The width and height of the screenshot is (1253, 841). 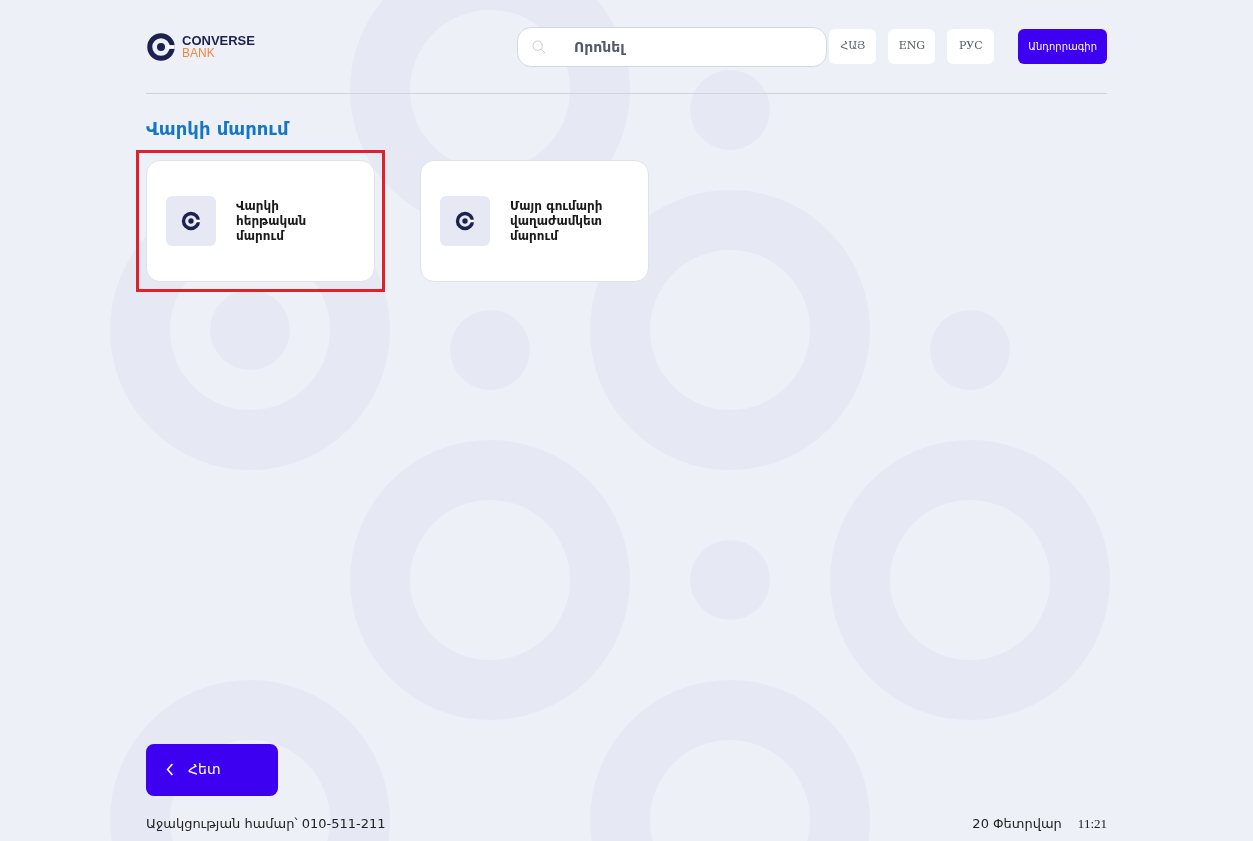 What do you see at coordinates (161, 46) in the screenshot?
I see `logo-icon` at bounding box center [161, 46].